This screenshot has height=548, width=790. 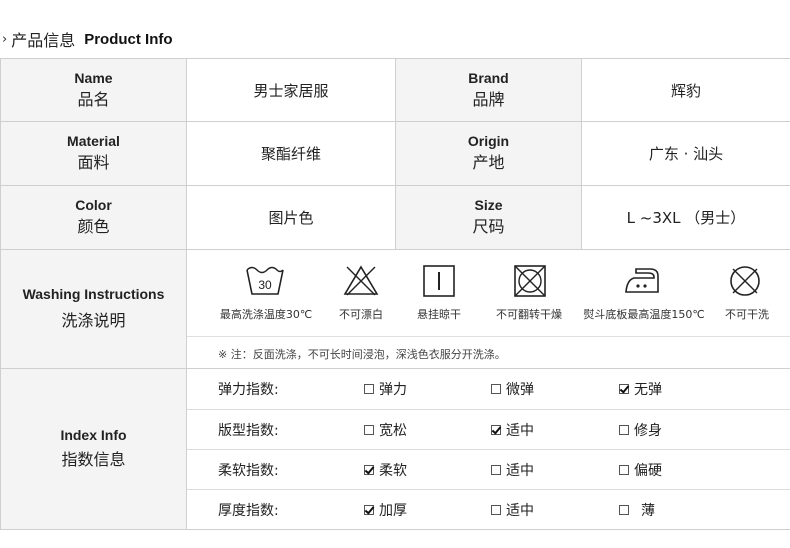 What do you see at coordinates (93, 294) in the screenshot?
I see `label-en: Washing Instructions` at bounding box center [93, 294].